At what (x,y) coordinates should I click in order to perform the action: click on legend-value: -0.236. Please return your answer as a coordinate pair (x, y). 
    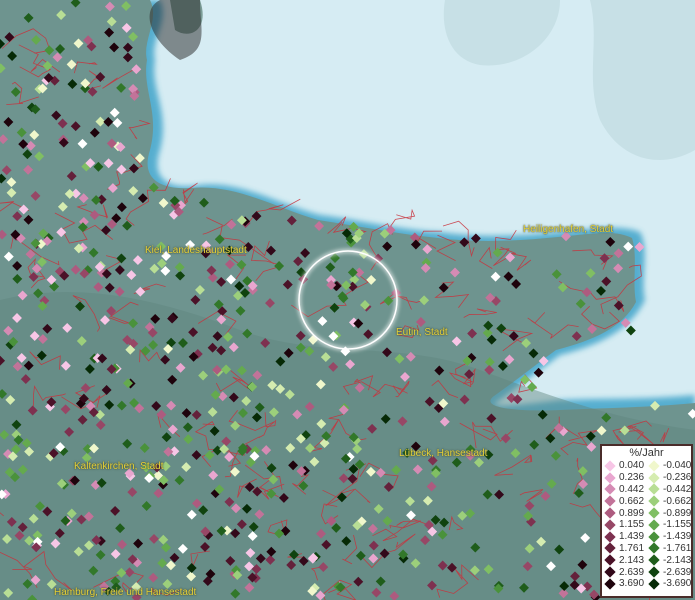
    Looking at the image, I should click on (677, 478).